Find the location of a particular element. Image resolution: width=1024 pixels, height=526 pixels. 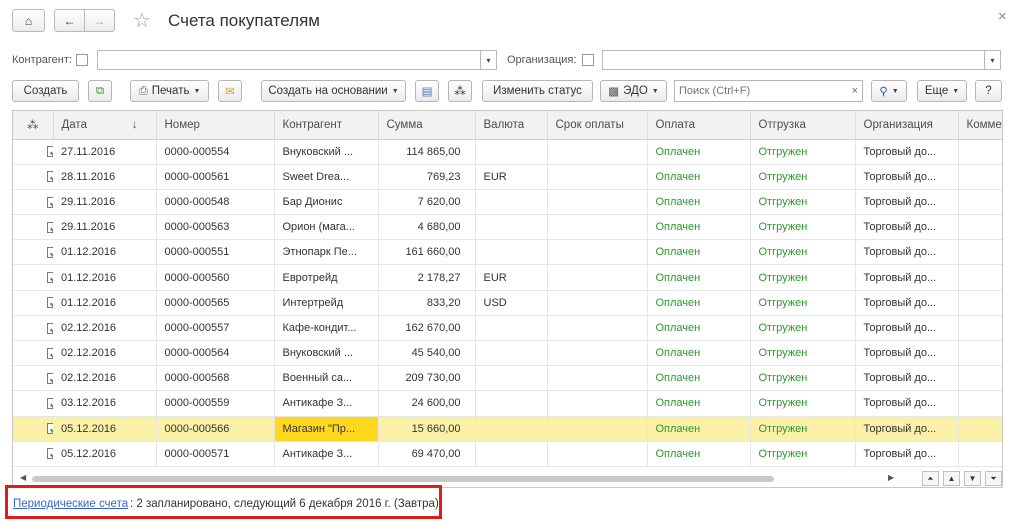

forward-button: → is located at coordinates (99, 20).